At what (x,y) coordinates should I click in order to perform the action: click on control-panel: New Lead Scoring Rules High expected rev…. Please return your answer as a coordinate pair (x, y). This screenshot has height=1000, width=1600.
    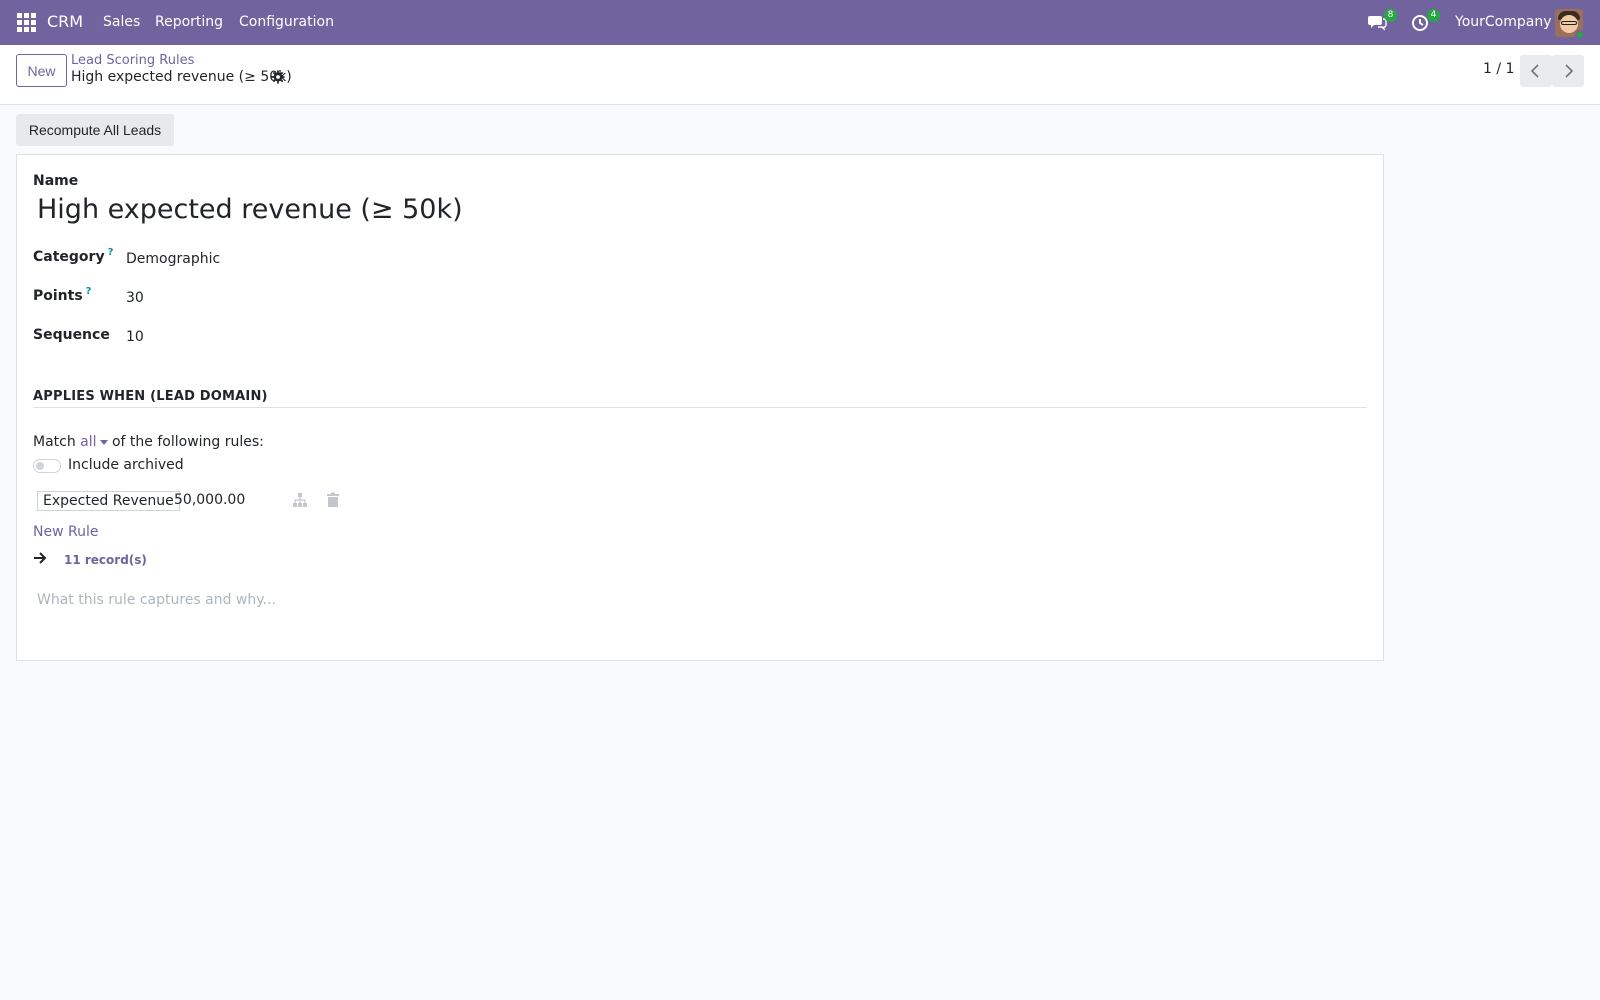
    Looking at the image, I should click on (800, 75).